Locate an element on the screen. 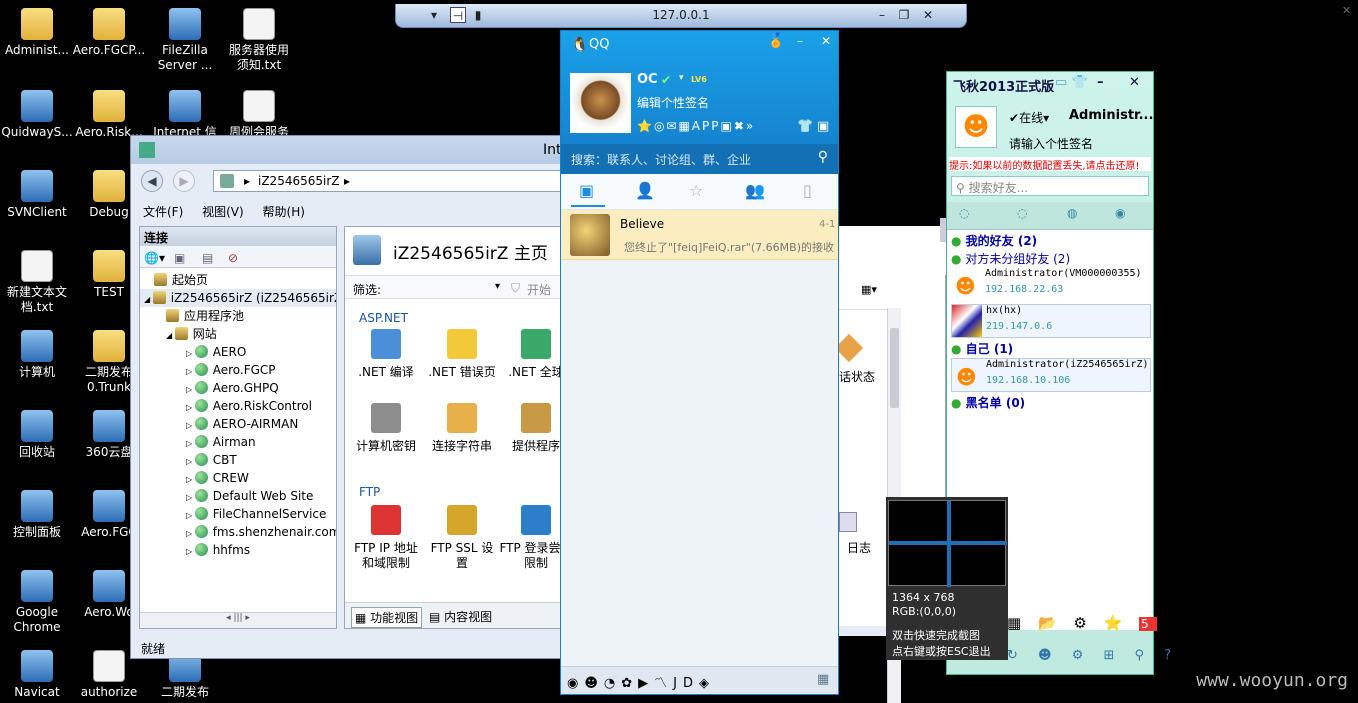  group-friends: ● 我的好友 (2) is located at coordinates (1051, 240).